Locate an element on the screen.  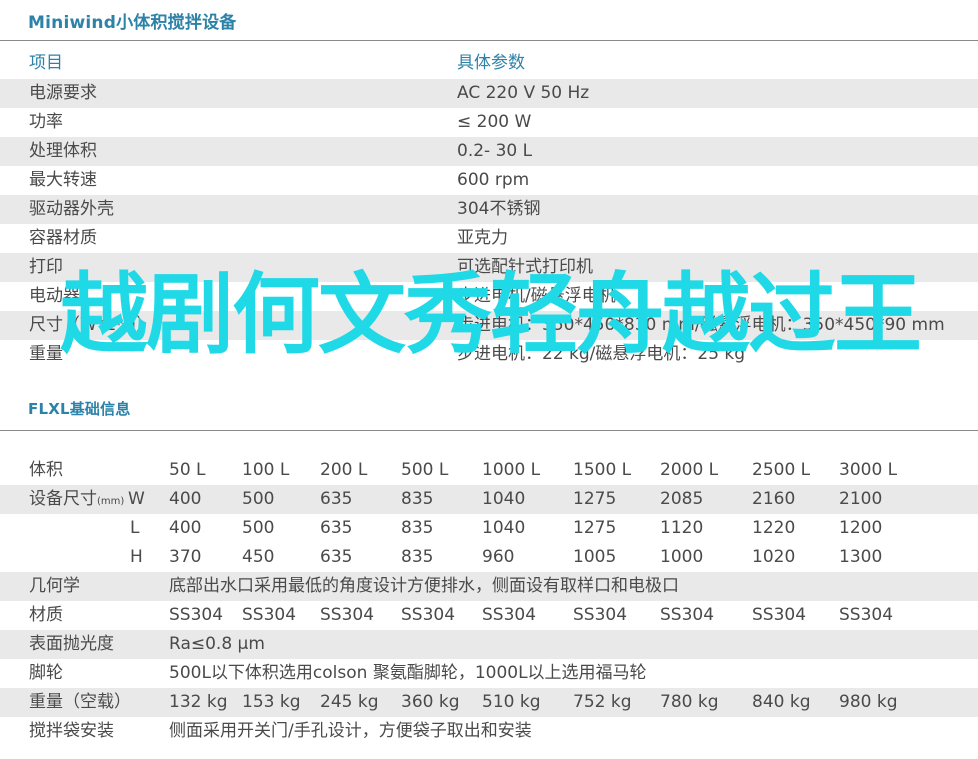
value-cell: 960 is located at coordinates (498, 557).